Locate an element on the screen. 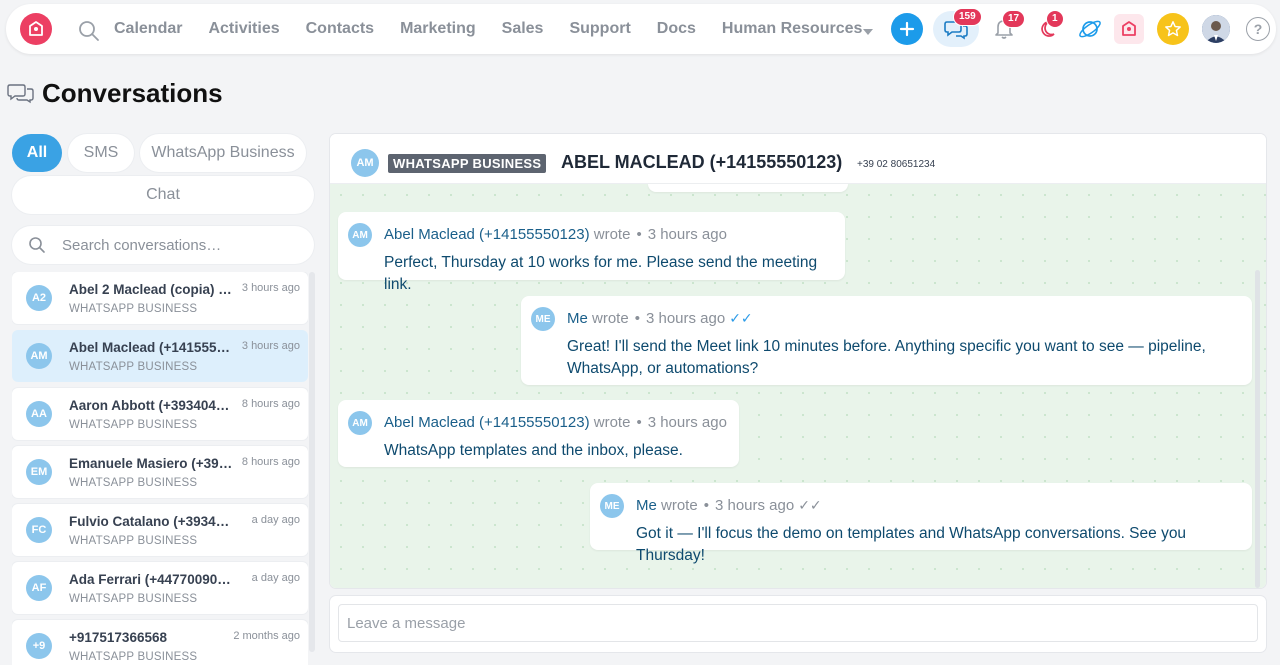 Image resolution: width=1280 pixels, height=665 pixels. avatar: FC is located at coordinates (39, 530).